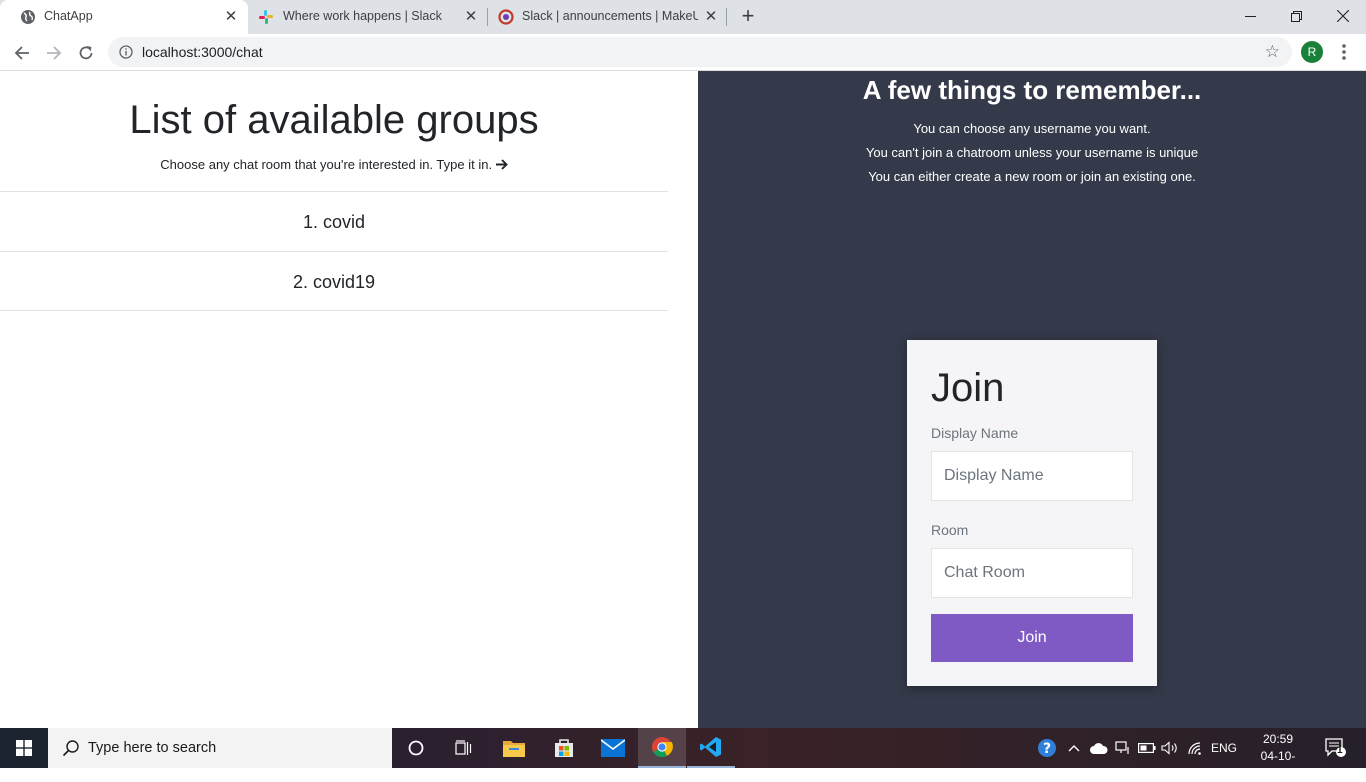  Describe the element at coordinates (726, 17) in the screenshot. I see `tab-separator` at that location.